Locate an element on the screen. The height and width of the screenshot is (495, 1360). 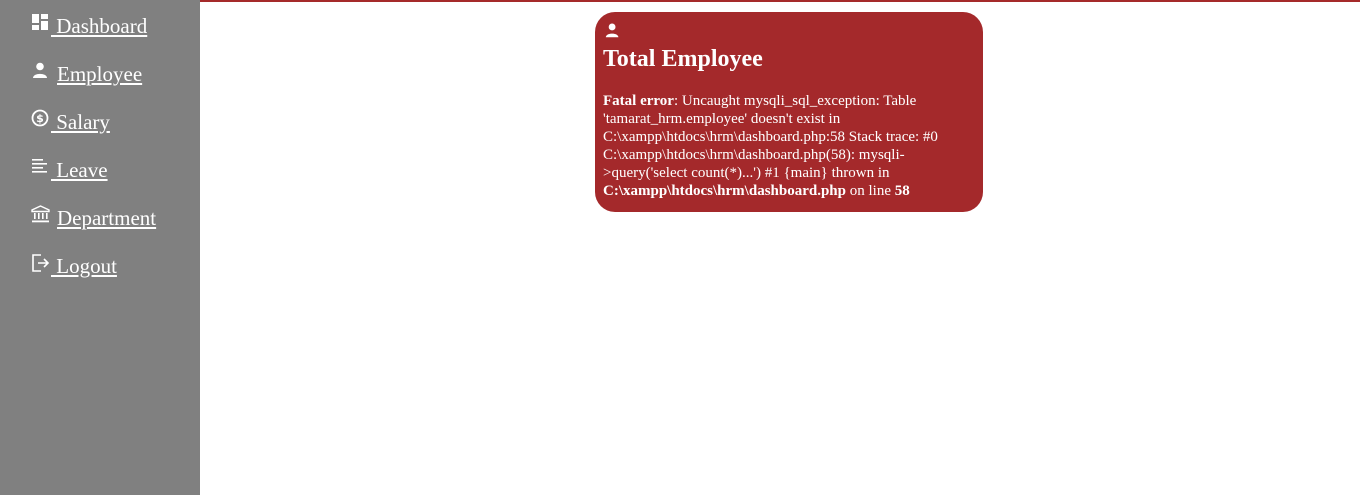
top-accent-line is located at coordinates (680, 1).